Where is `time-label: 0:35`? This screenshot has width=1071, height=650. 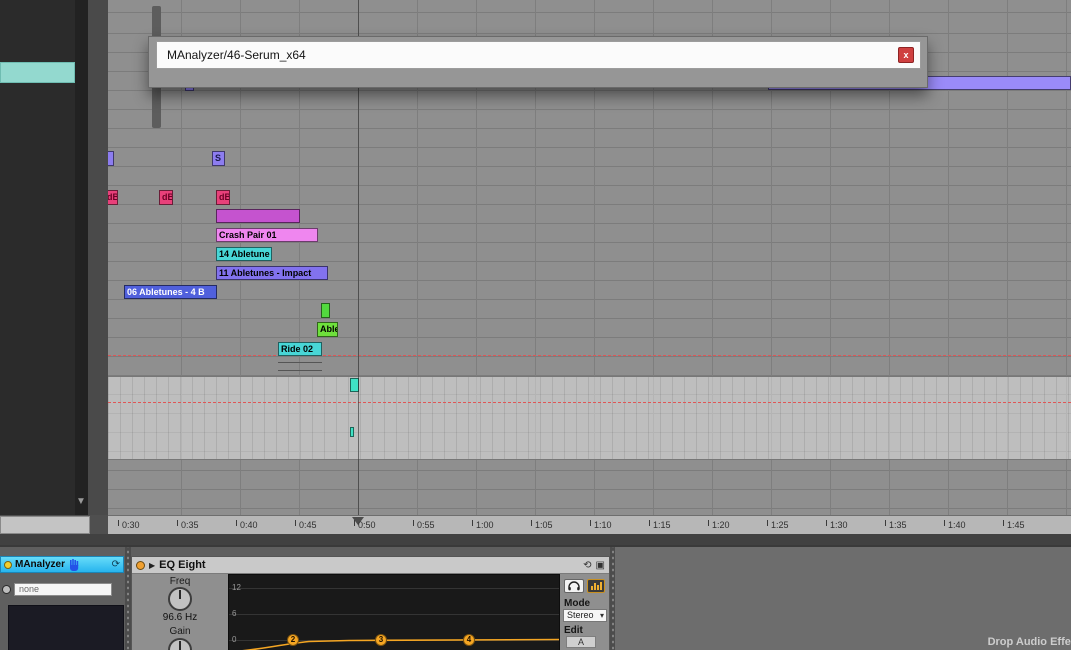
time-label: 0:35 is located at coordinates (188, 525).